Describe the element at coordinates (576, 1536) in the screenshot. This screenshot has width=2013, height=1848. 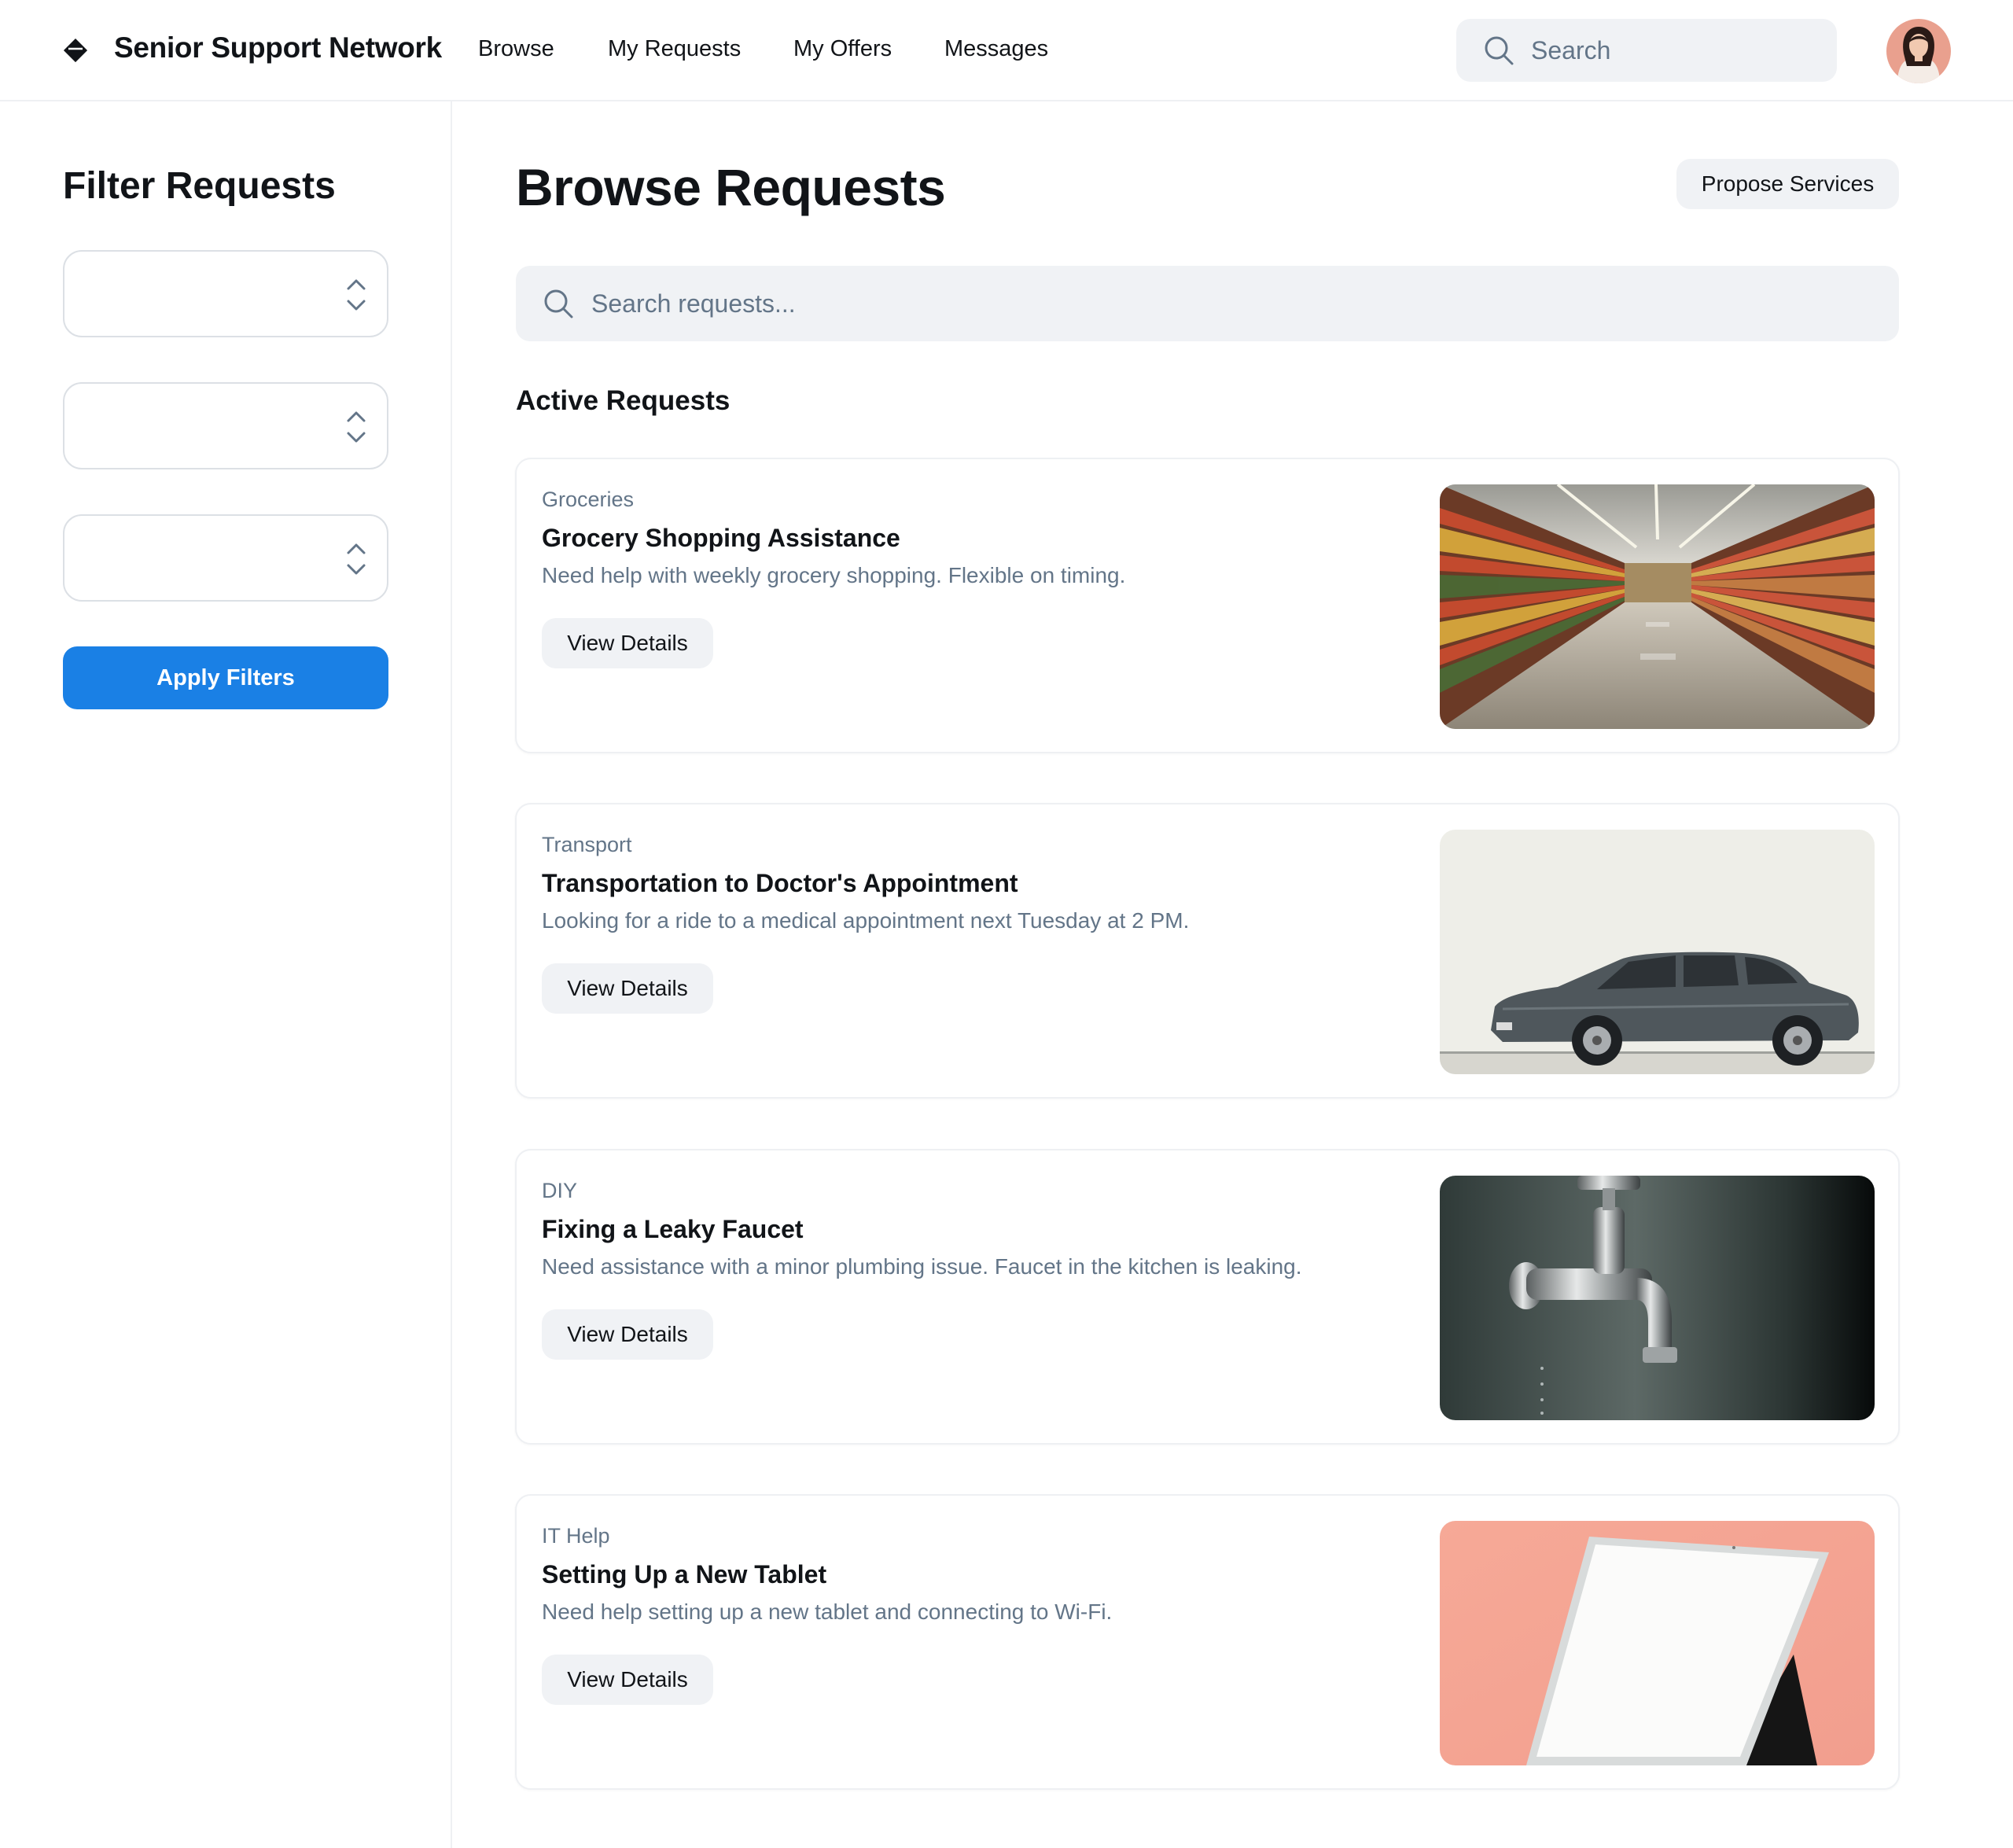
I see `request-category: IT Help` at that location.